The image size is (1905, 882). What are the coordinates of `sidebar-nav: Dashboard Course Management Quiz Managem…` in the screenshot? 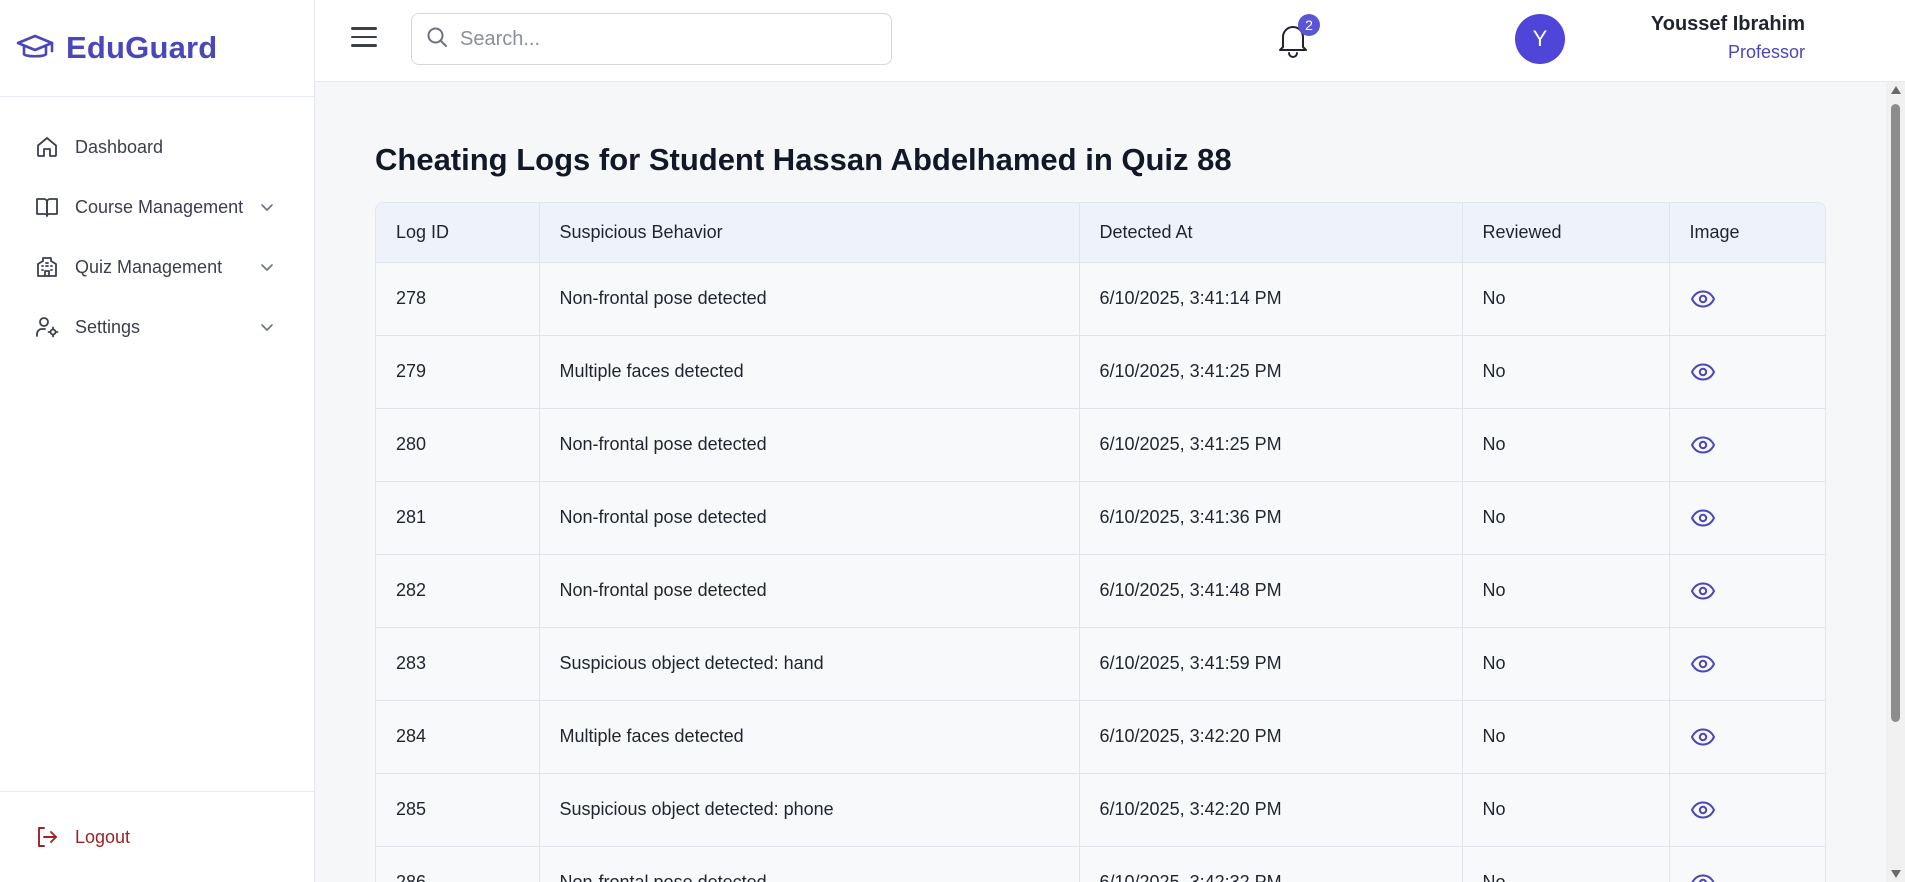 It's located at (157, 227).